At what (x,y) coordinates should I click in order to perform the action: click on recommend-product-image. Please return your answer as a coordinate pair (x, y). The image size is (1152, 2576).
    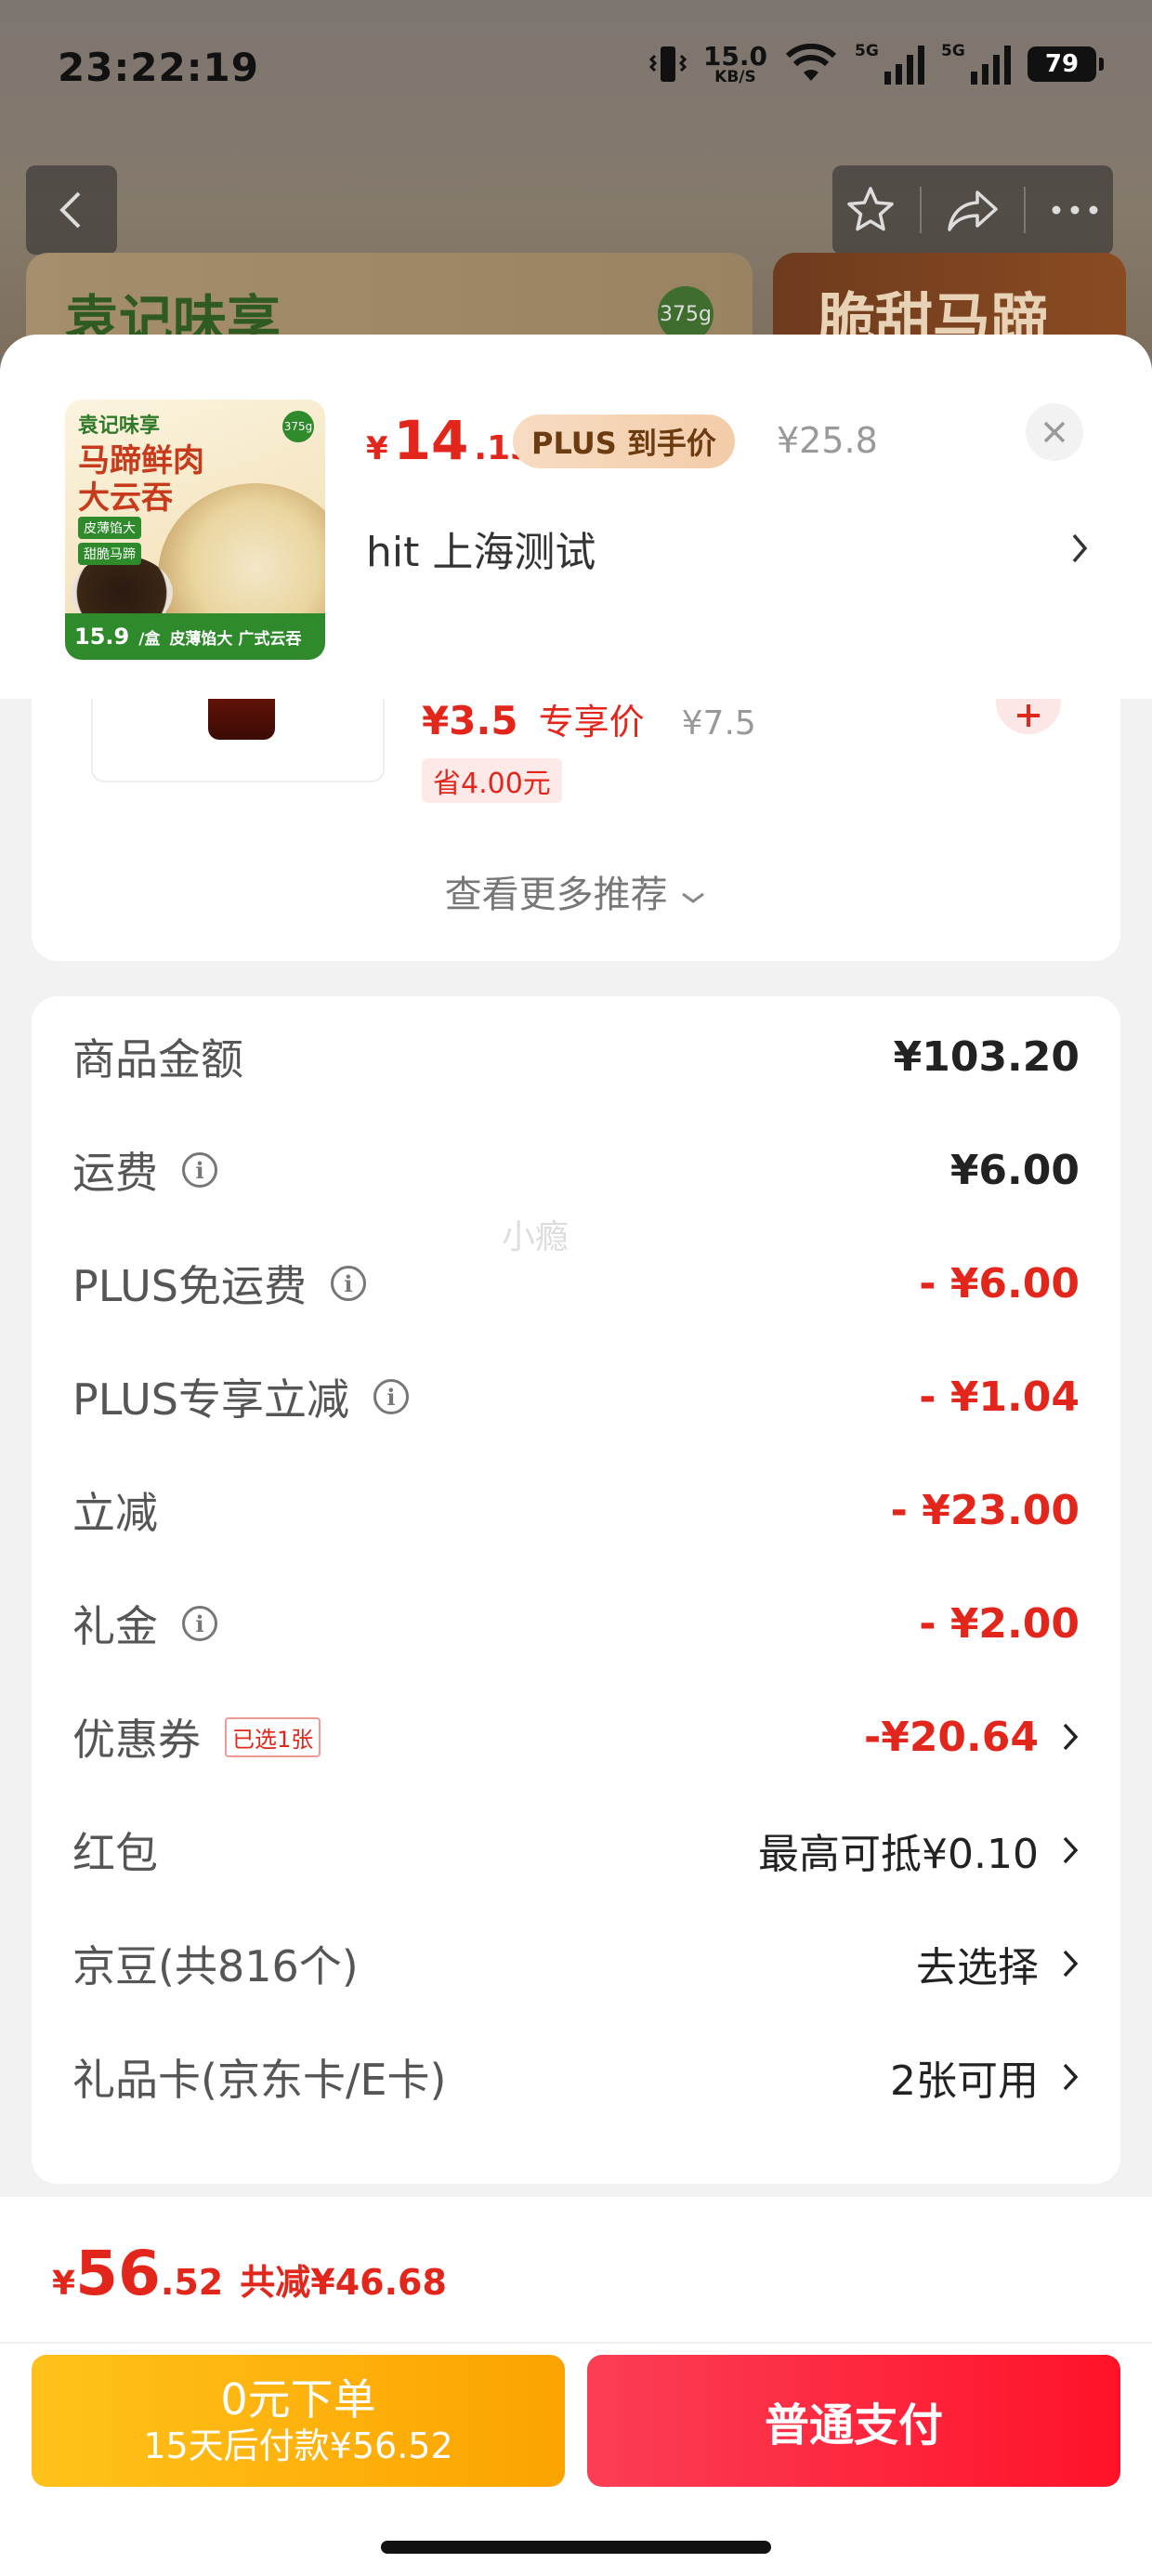
    Looking at the image, I should click on (238, 739).